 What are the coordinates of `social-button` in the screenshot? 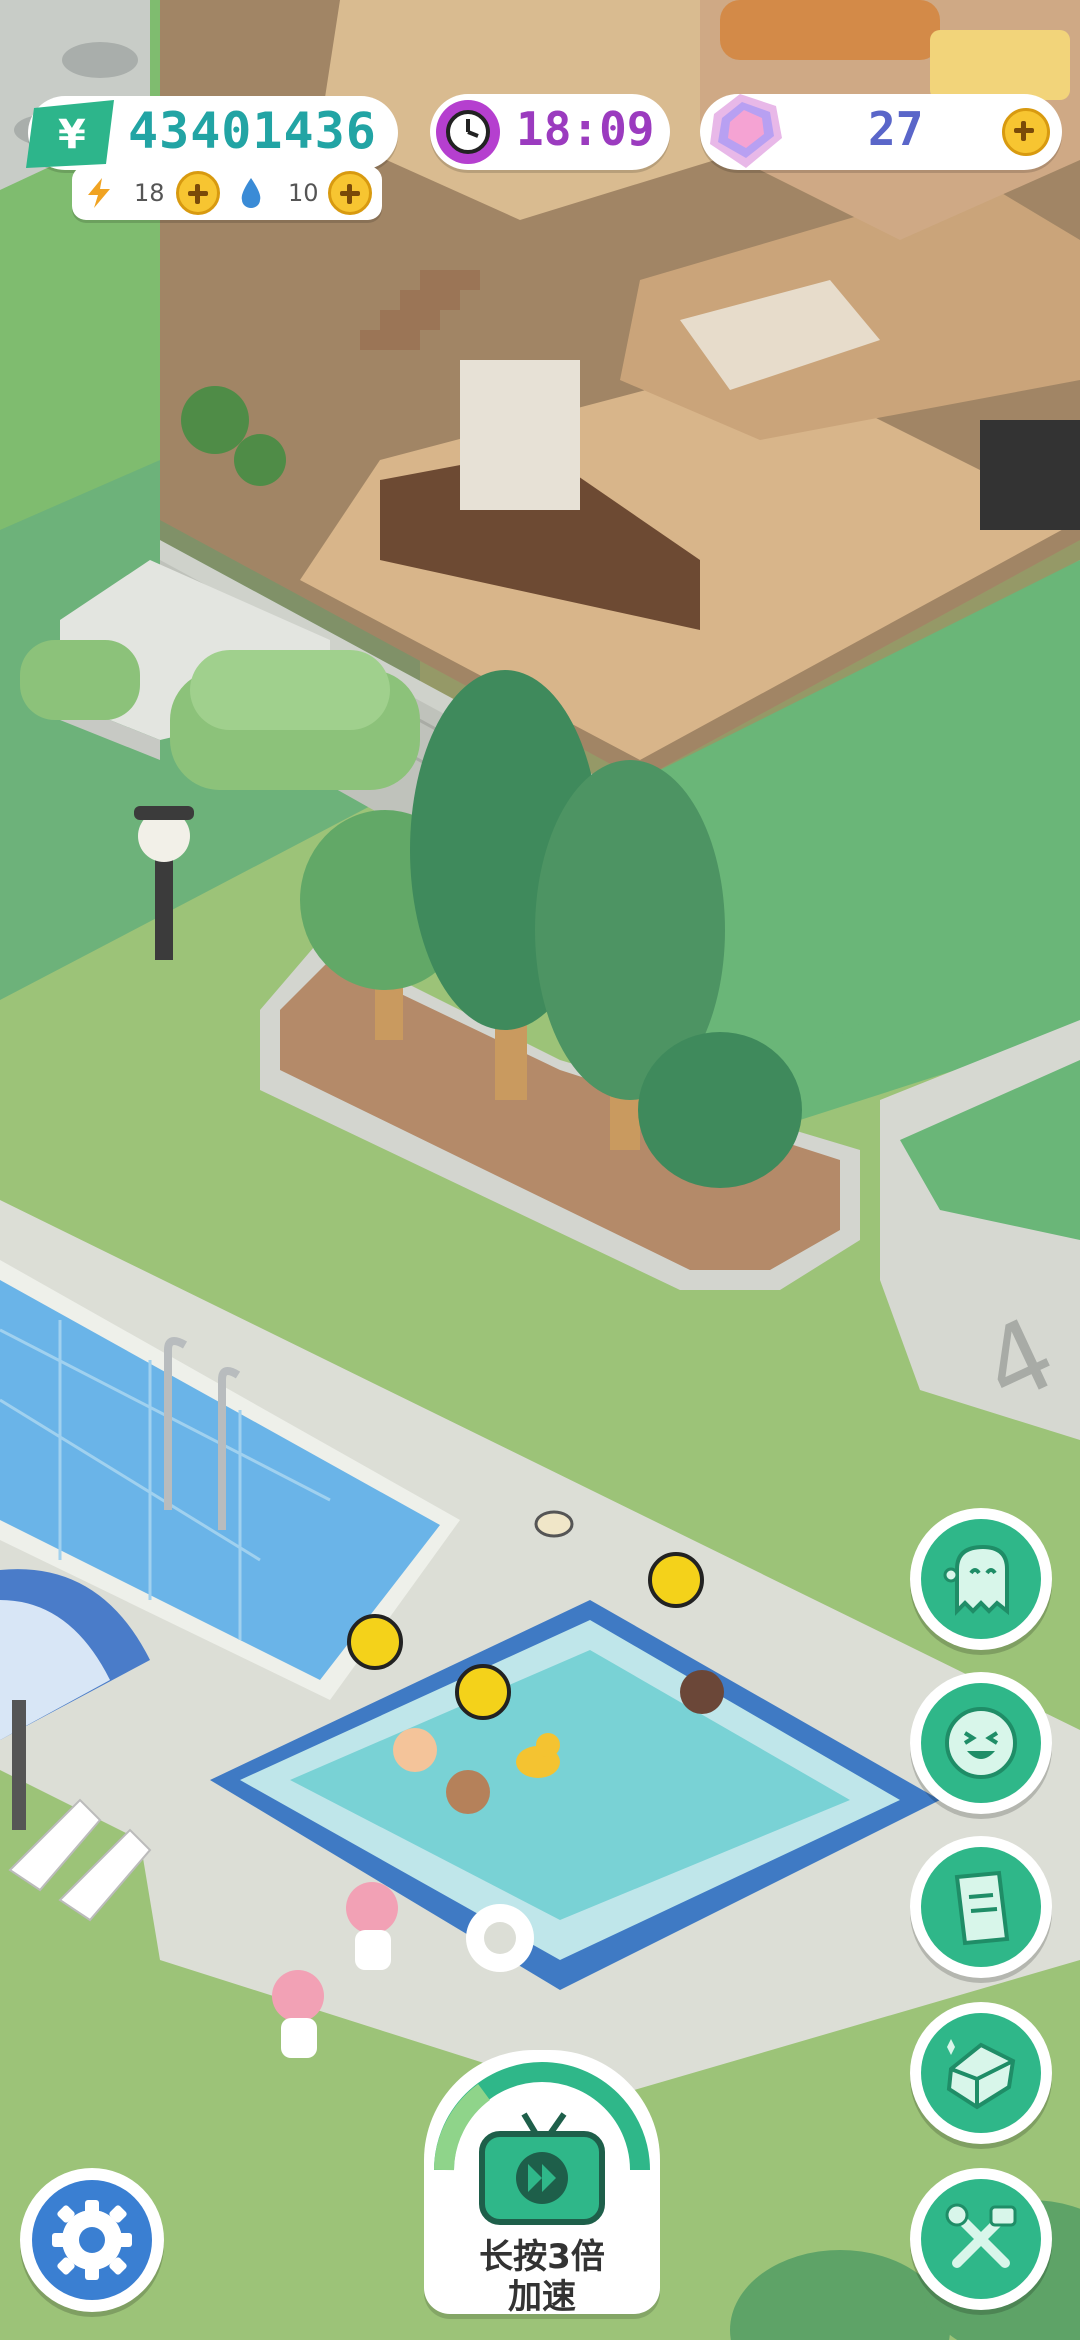 It's located at (981, 1743).